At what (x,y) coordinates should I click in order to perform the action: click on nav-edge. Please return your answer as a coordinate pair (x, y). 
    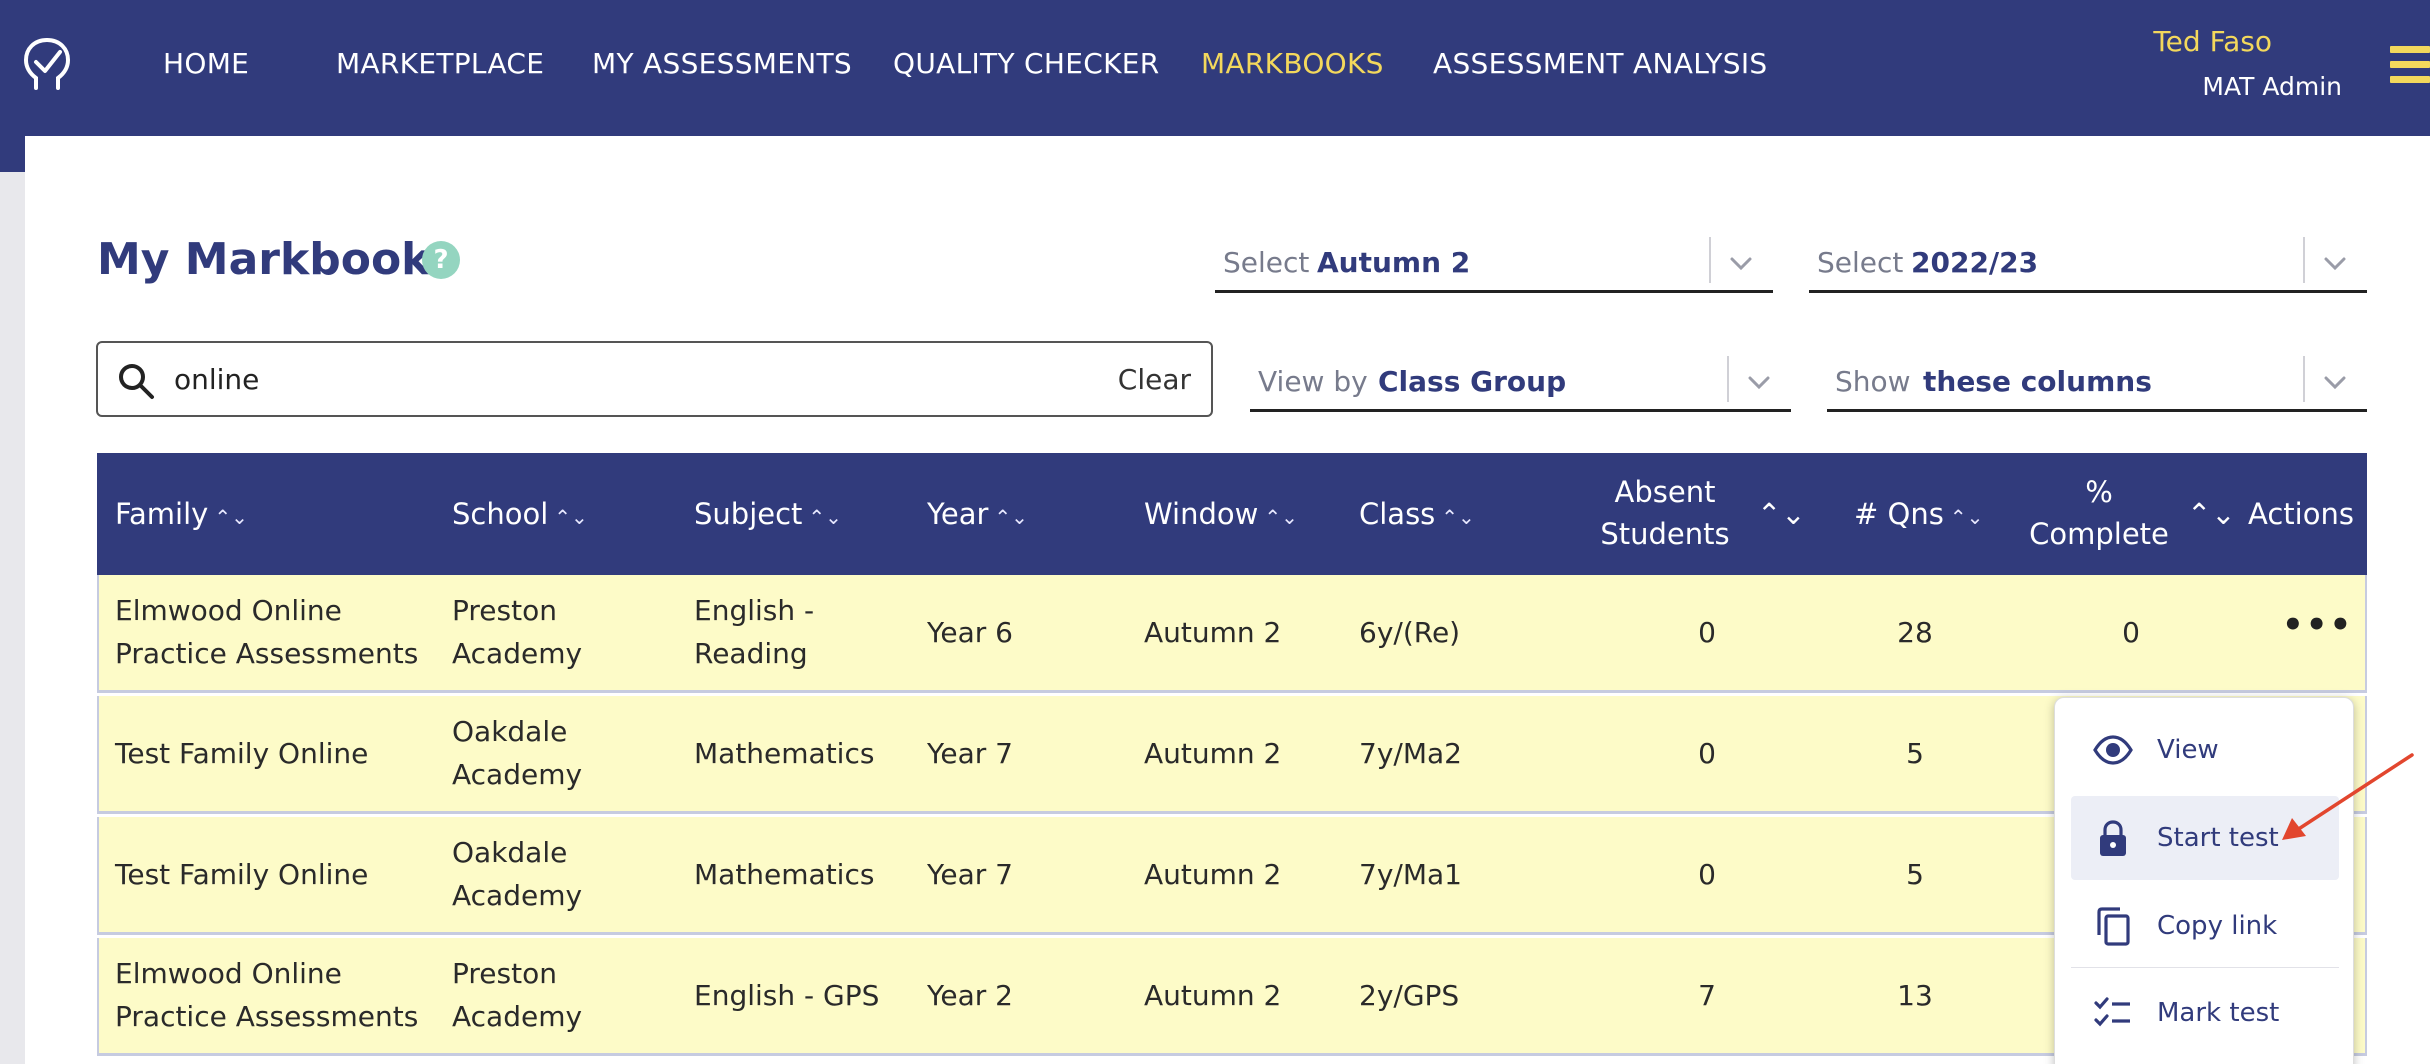
    Looking at the image, I should click on (12, 154).